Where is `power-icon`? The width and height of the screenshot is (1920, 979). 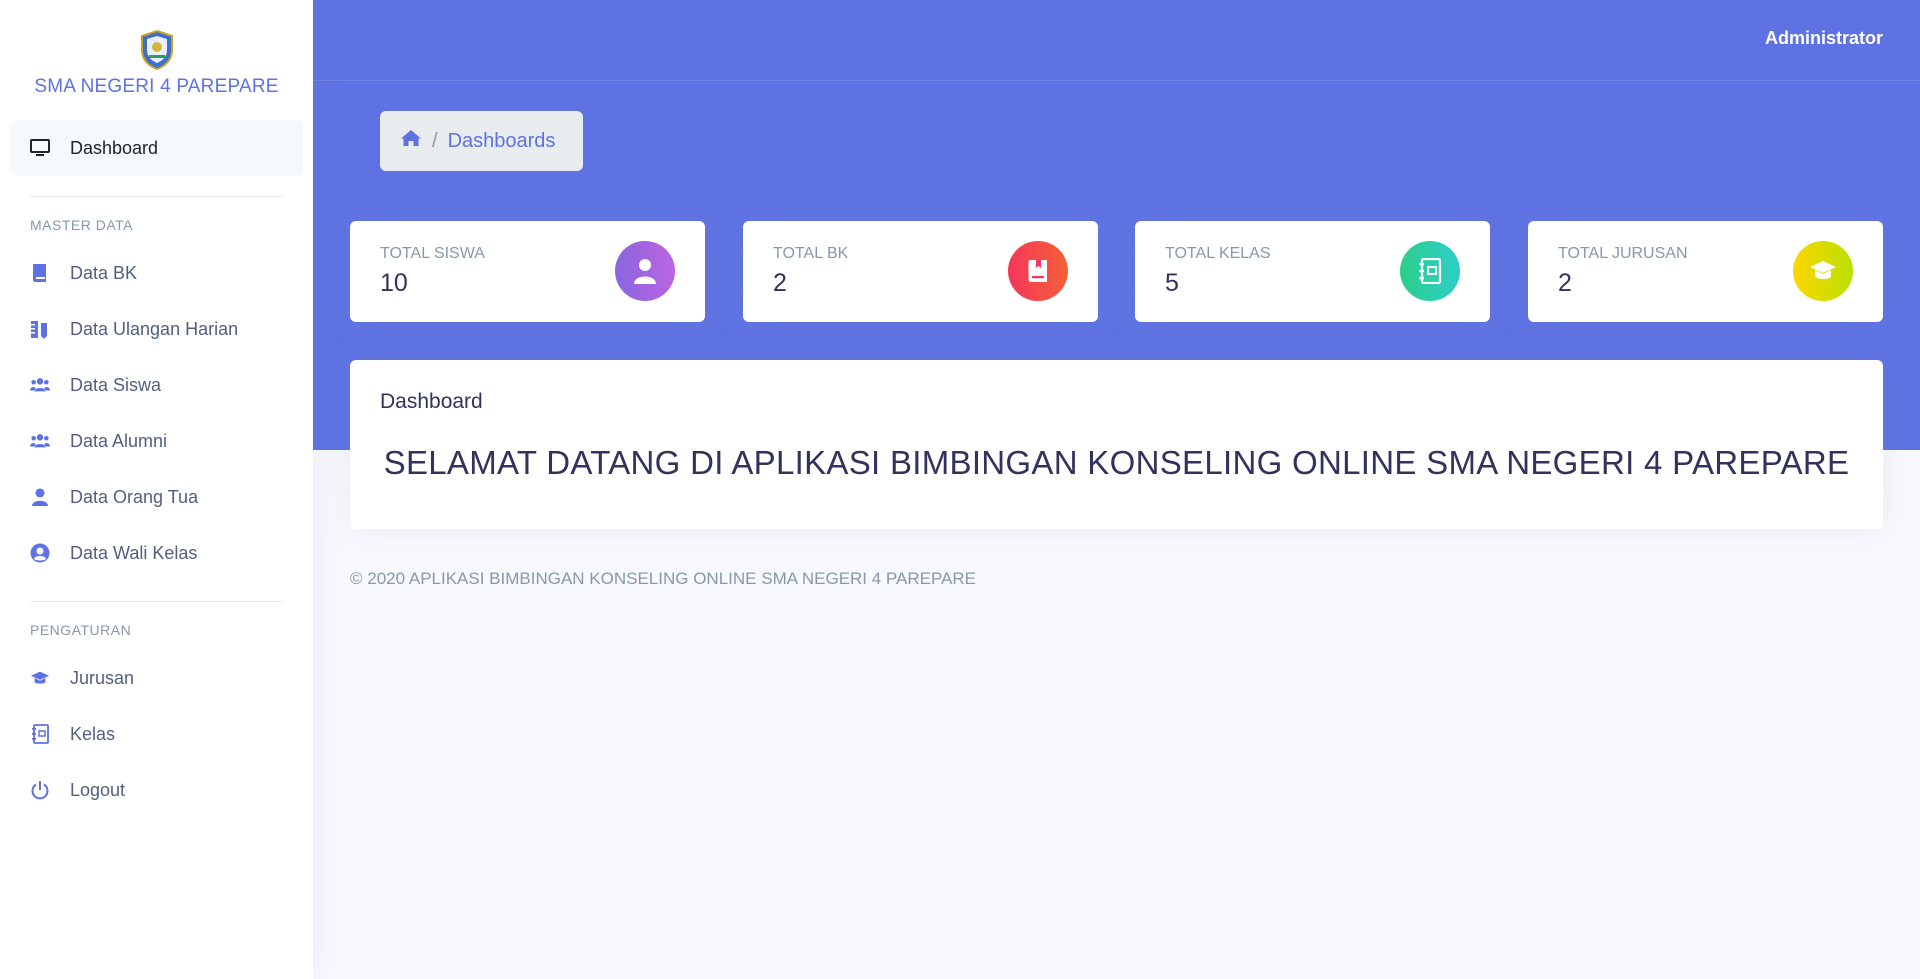
power-icon is located at coordinates (40, 790).